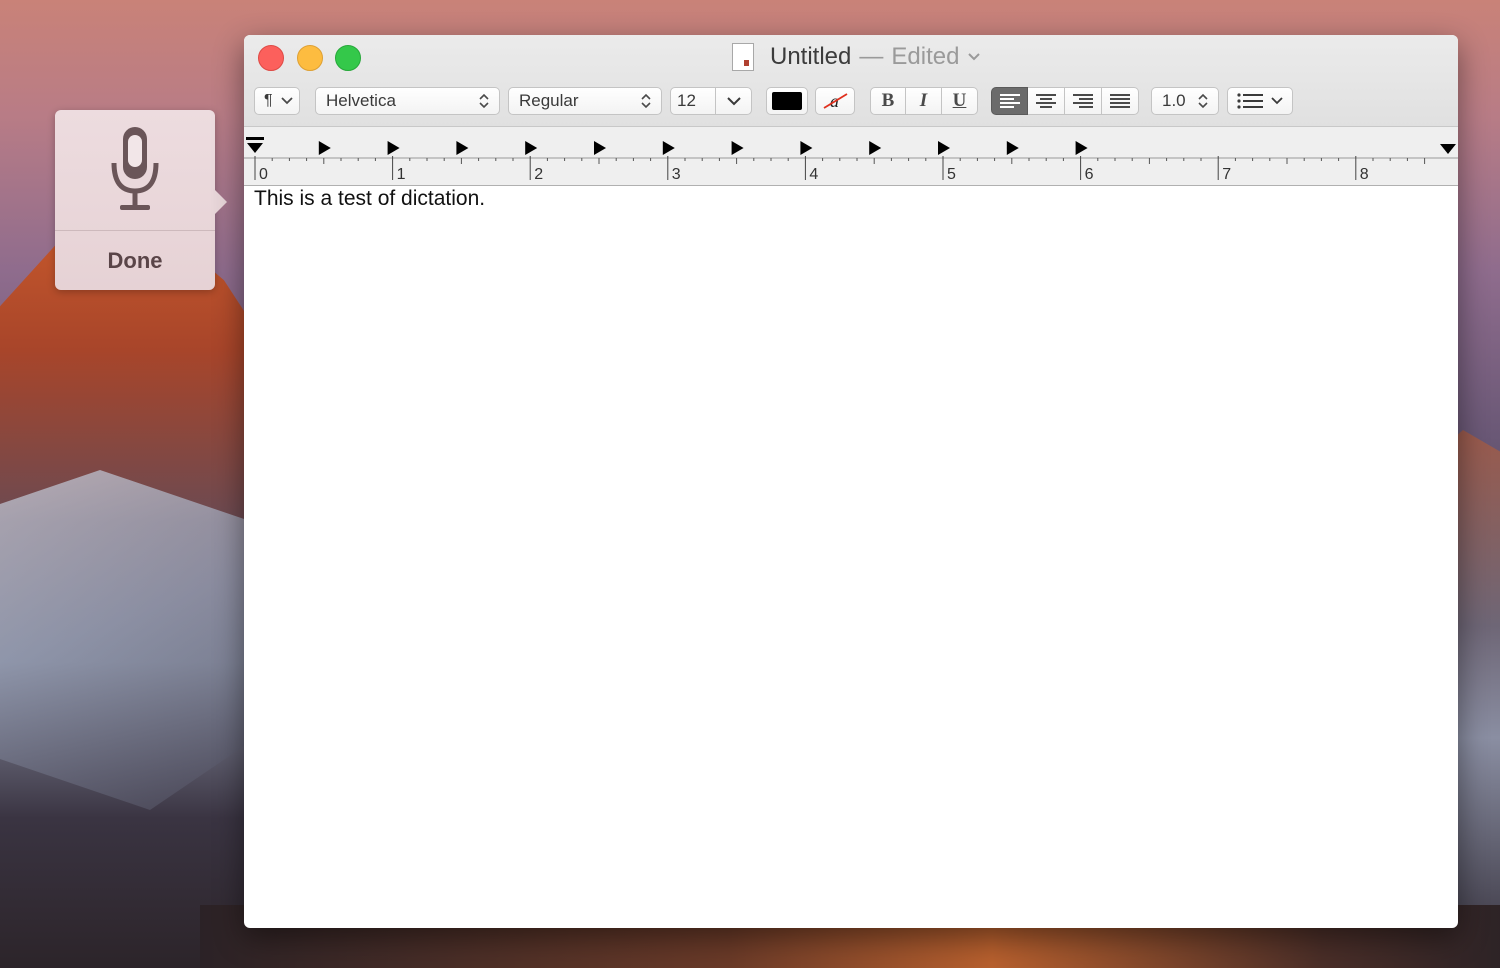 Image resolution: width=1500 pixels, height=968 pixels. I want to click on popover-arrow, so click(220, 202).